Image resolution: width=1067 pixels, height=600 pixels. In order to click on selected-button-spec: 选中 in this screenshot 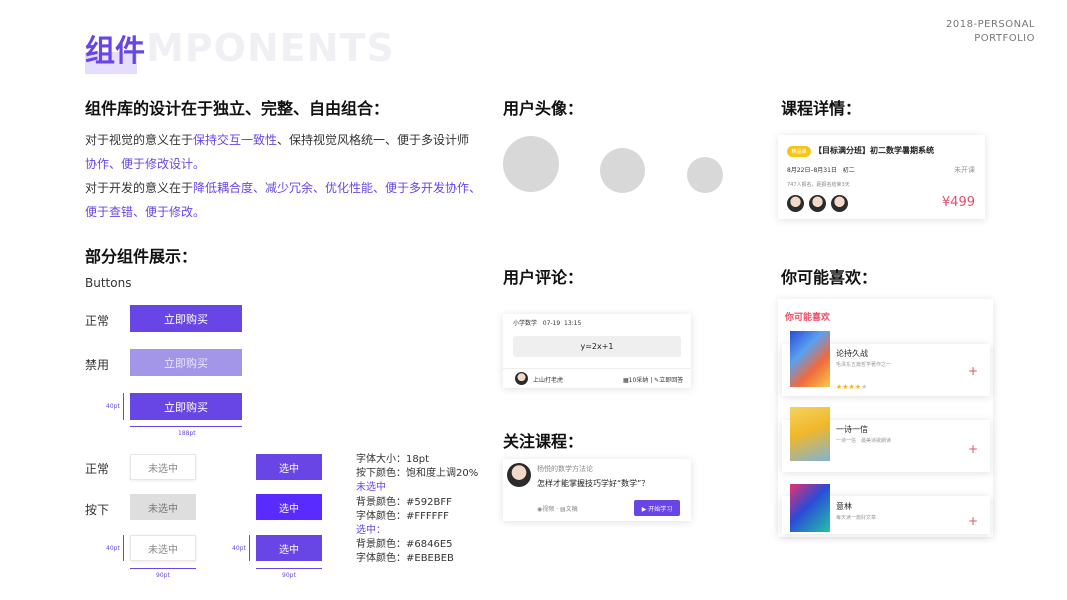, I will do `click(289, 548)`.